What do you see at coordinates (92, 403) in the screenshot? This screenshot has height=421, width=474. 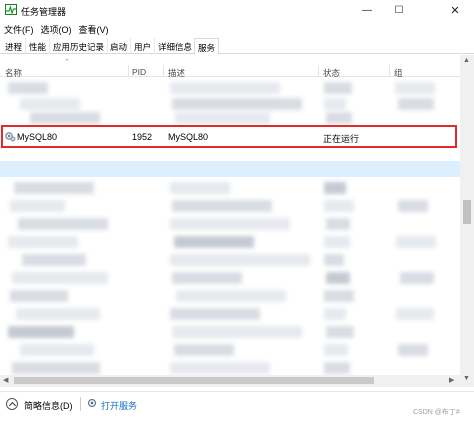 I see `services-icon` at bounding box center [92, 403].